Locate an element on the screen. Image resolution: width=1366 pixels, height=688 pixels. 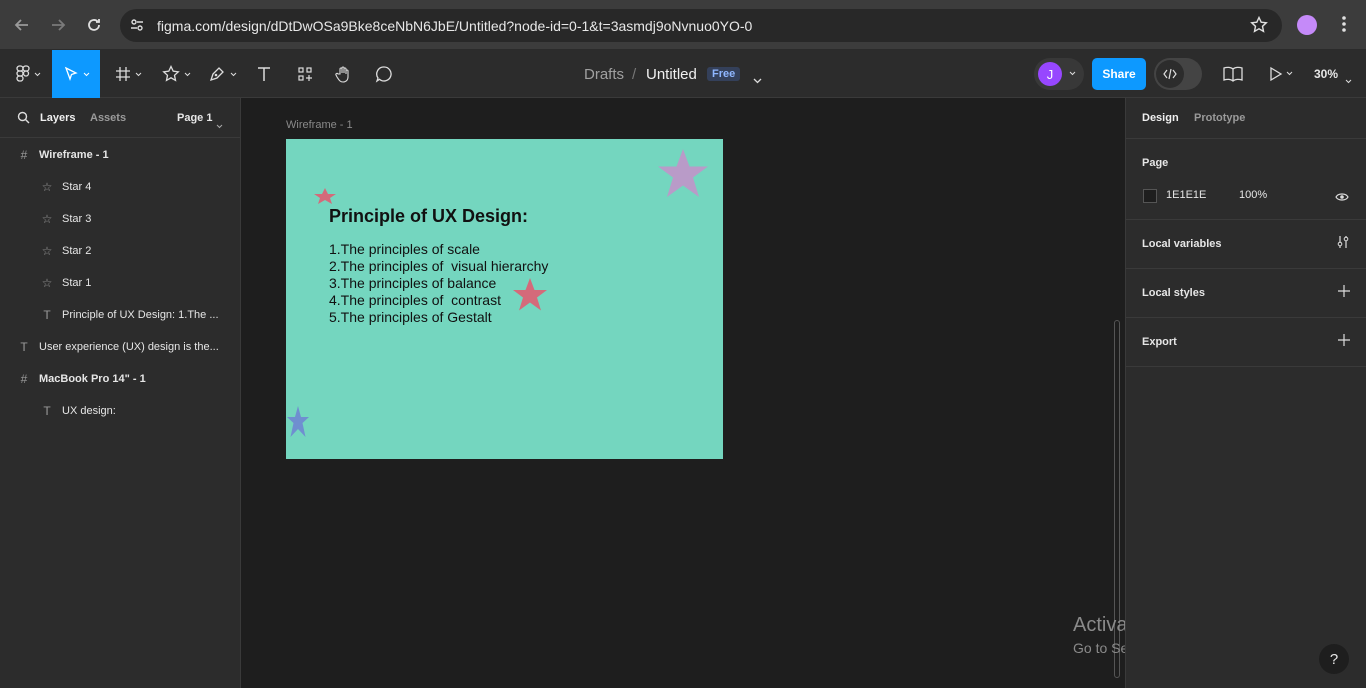
share-button: Share is located at coordinates (1119, 74).